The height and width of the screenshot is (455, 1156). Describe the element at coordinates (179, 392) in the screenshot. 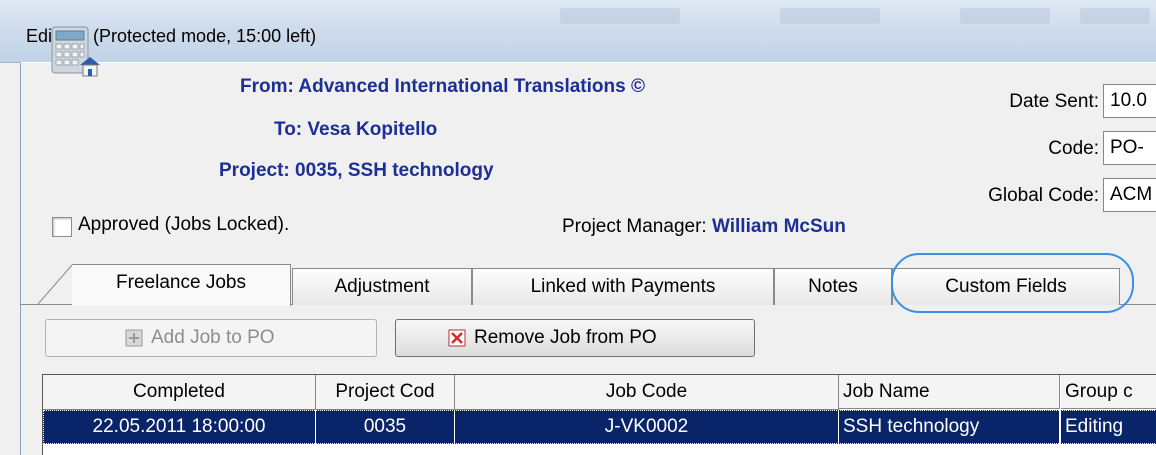

I see `column-header-completed: Completed` at that location.